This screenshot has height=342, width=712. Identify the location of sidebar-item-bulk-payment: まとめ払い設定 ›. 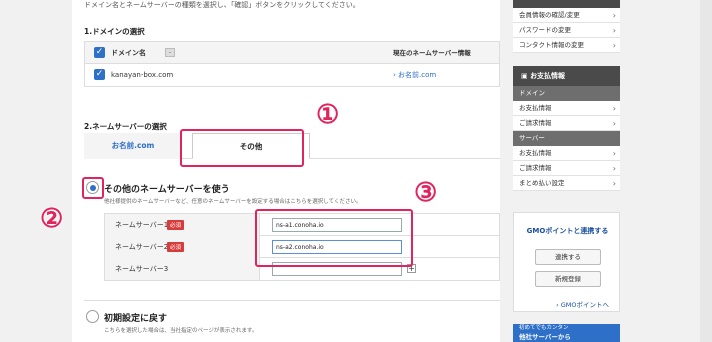
(566, 183).